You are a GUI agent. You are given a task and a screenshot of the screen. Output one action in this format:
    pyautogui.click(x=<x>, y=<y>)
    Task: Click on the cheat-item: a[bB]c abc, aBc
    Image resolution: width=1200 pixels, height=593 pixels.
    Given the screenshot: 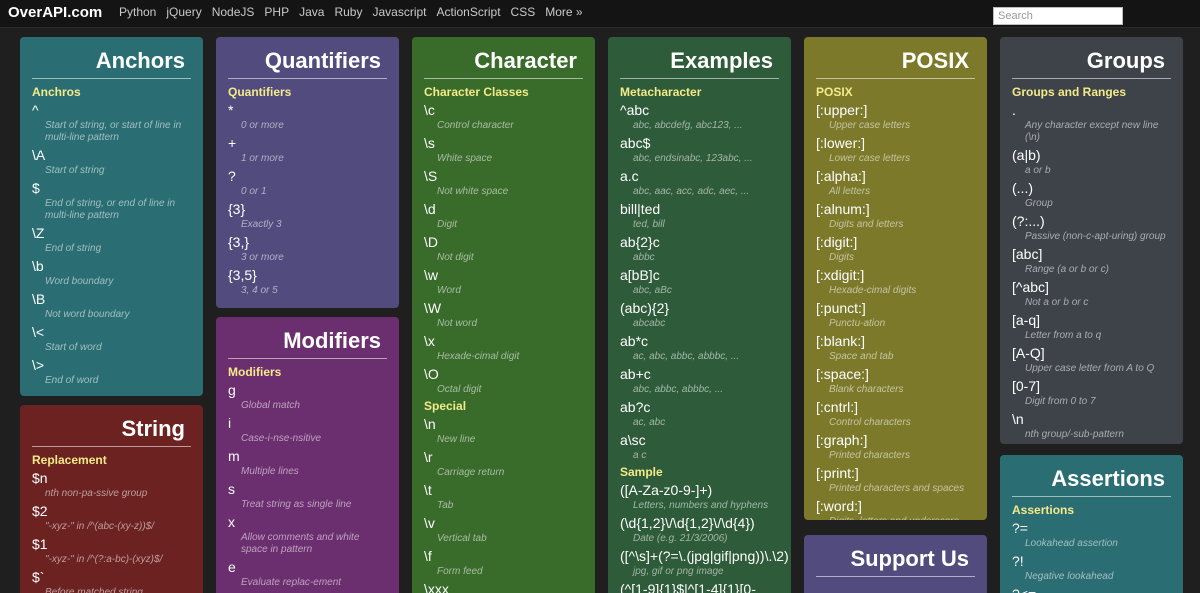 What is the action you would take?
    pyautogui.click(x=699, y=282)
    